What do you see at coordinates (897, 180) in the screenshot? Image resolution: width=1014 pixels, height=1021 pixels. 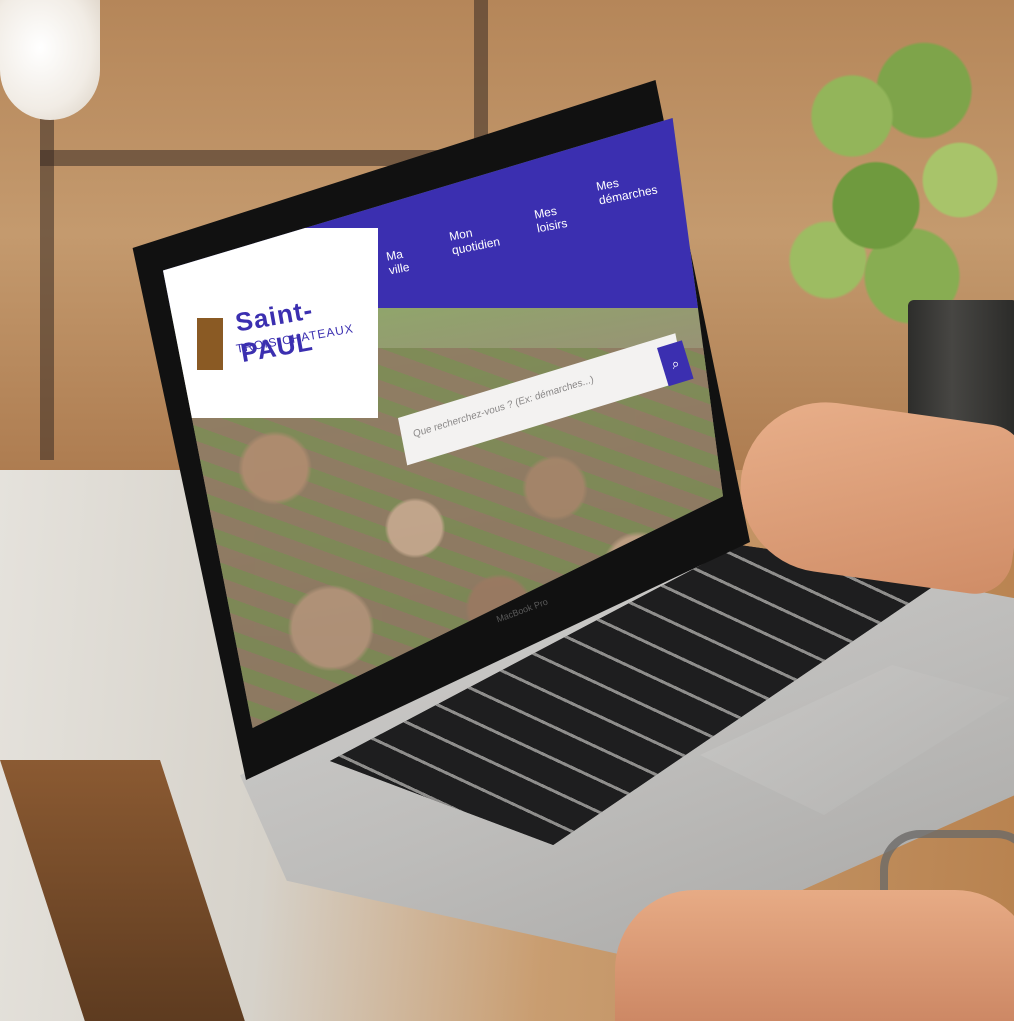 I see `potted-plant` at bounding box center [897, 180].